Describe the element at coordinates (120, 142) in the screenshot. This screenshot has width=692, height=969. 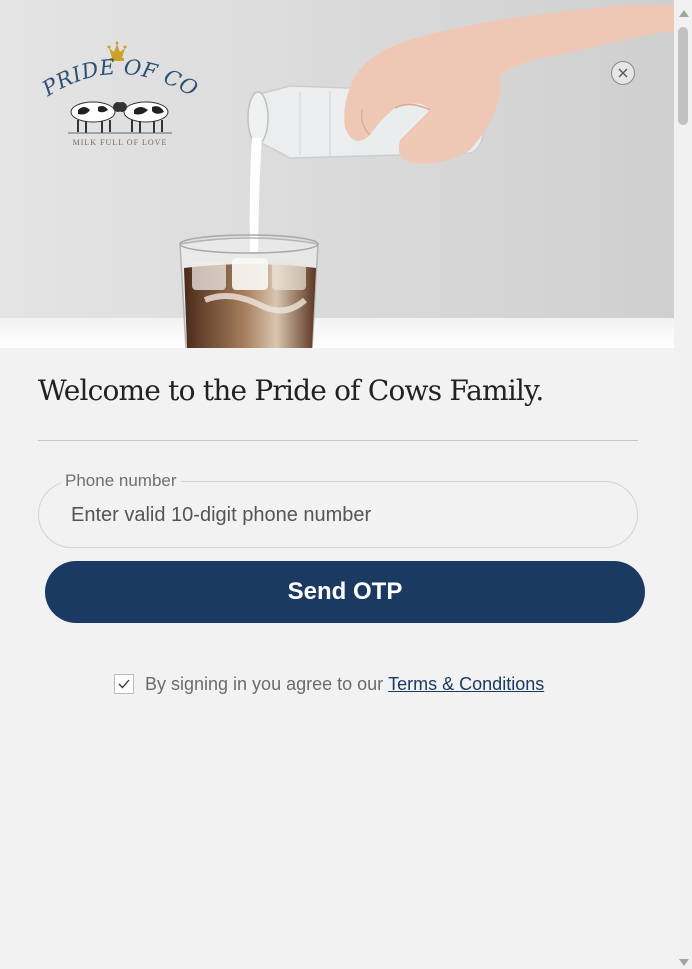
I see `logo-tagline: MILK FULL OF LOVE` at that location.